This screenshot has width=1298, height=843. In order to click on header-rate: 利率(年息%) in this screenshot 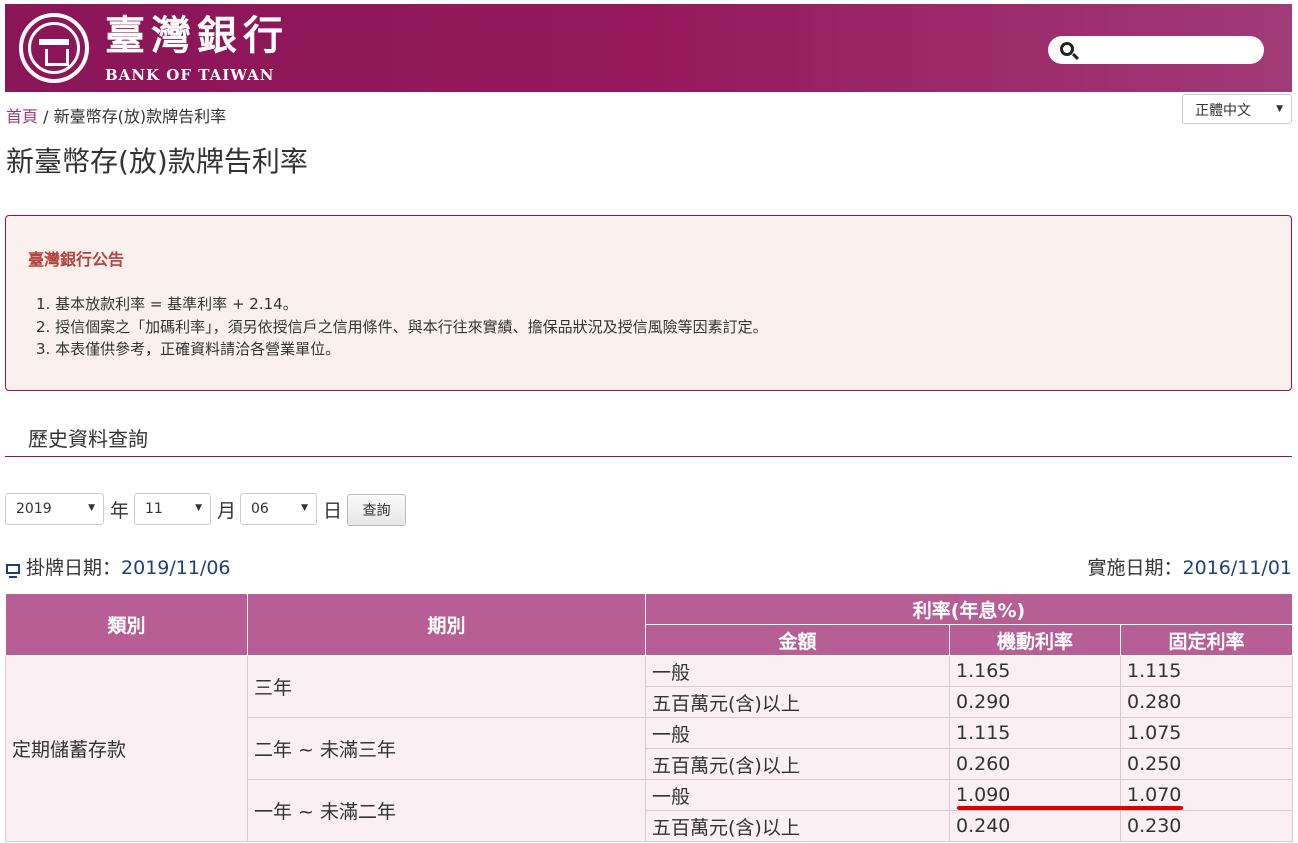, I will do `click(969, 609)`.